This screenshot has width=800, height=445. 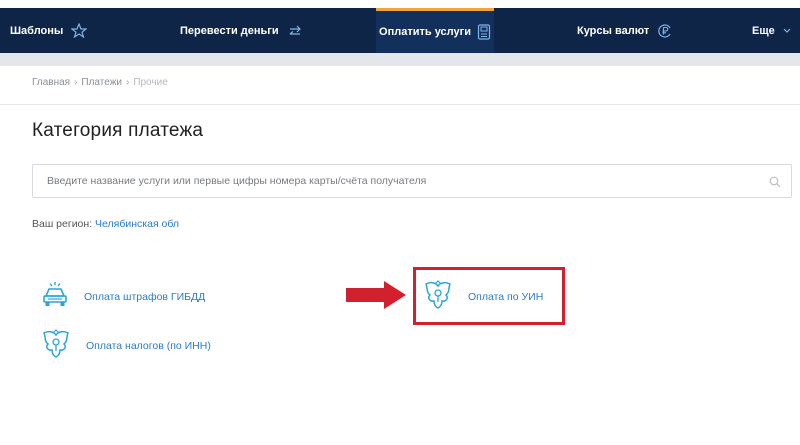 I want to click on nav-rates-label: Курсы валют, so click(x=613, y=30).